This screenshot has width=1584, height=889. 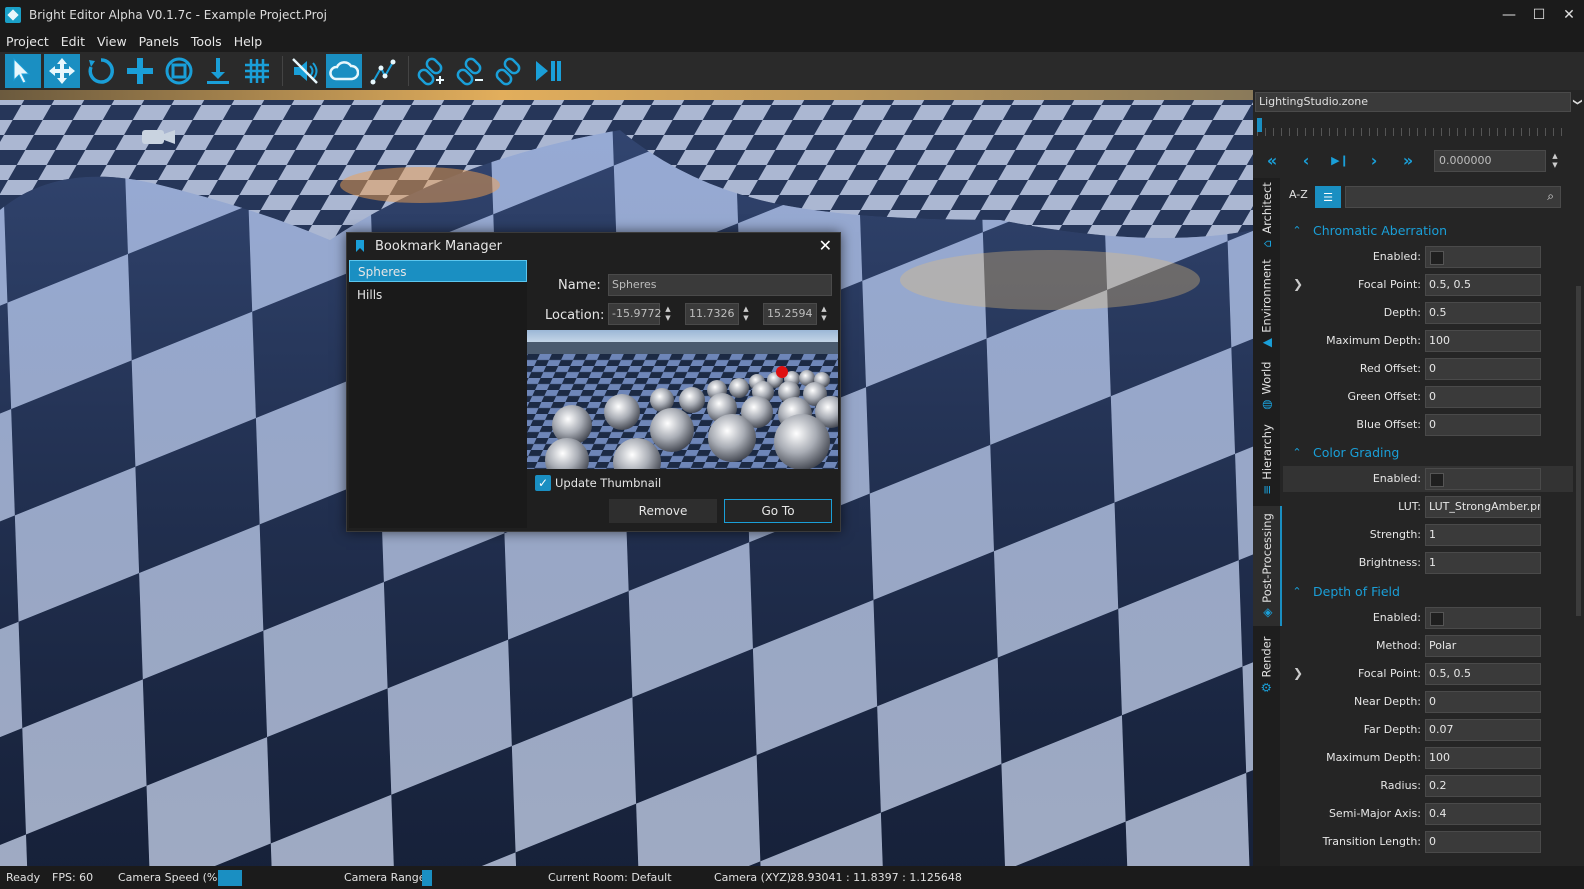 I want to click on tab-hierarchy: ≡ Hierarchy, so click(x=1266, y=460).